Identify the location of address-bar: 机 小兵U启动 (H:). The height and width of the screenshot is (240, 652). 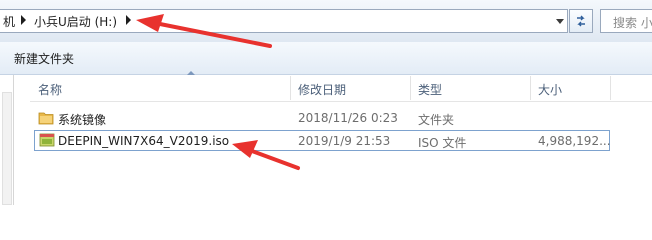
(284, 21).